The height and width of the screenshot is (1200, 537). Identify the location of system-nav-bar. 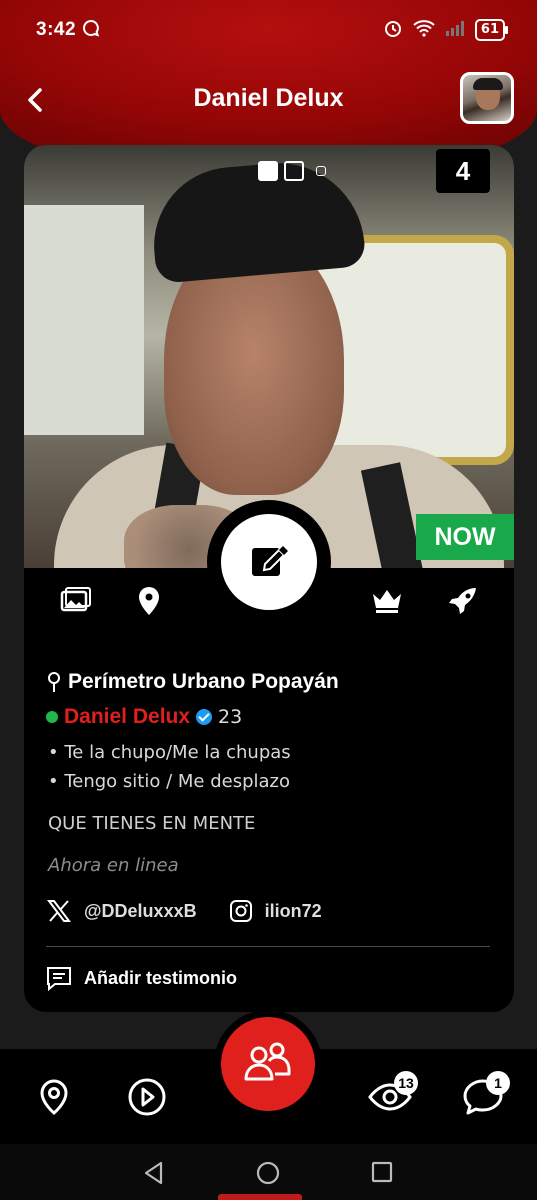
(268, 1172).